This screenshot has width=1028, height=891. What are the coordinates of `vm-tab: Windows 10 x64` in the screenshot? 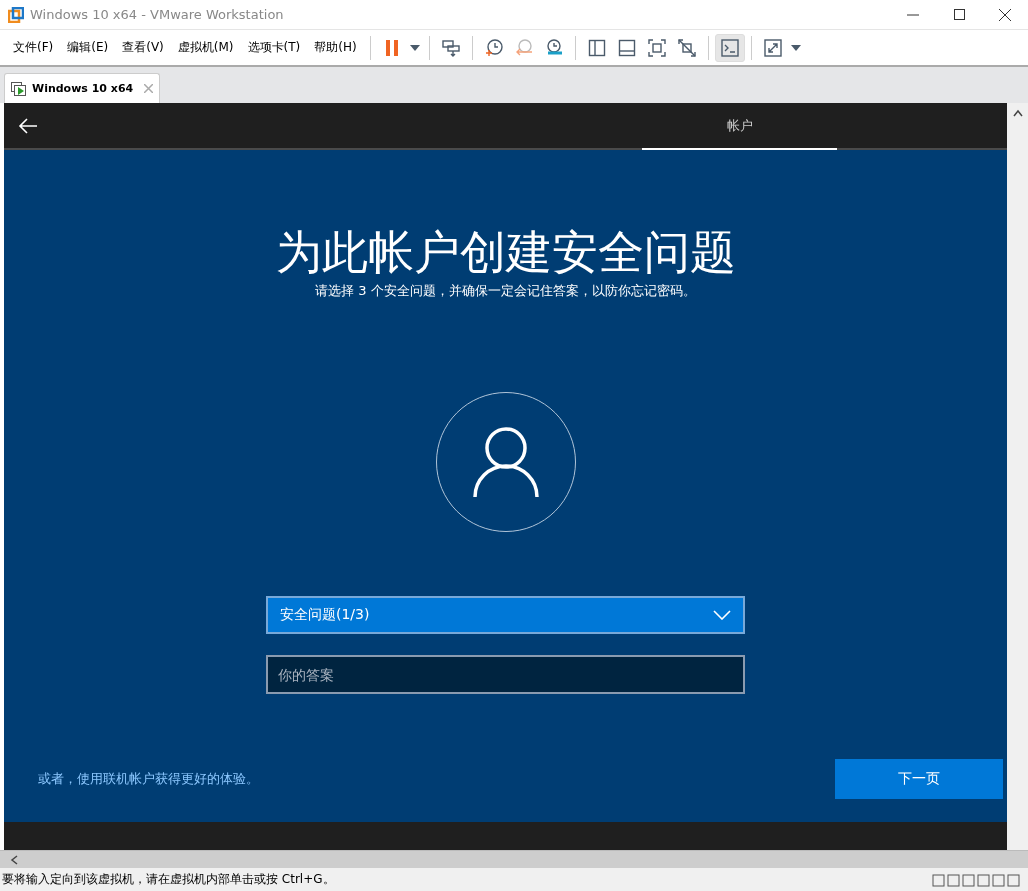 It's located at (82, 88).